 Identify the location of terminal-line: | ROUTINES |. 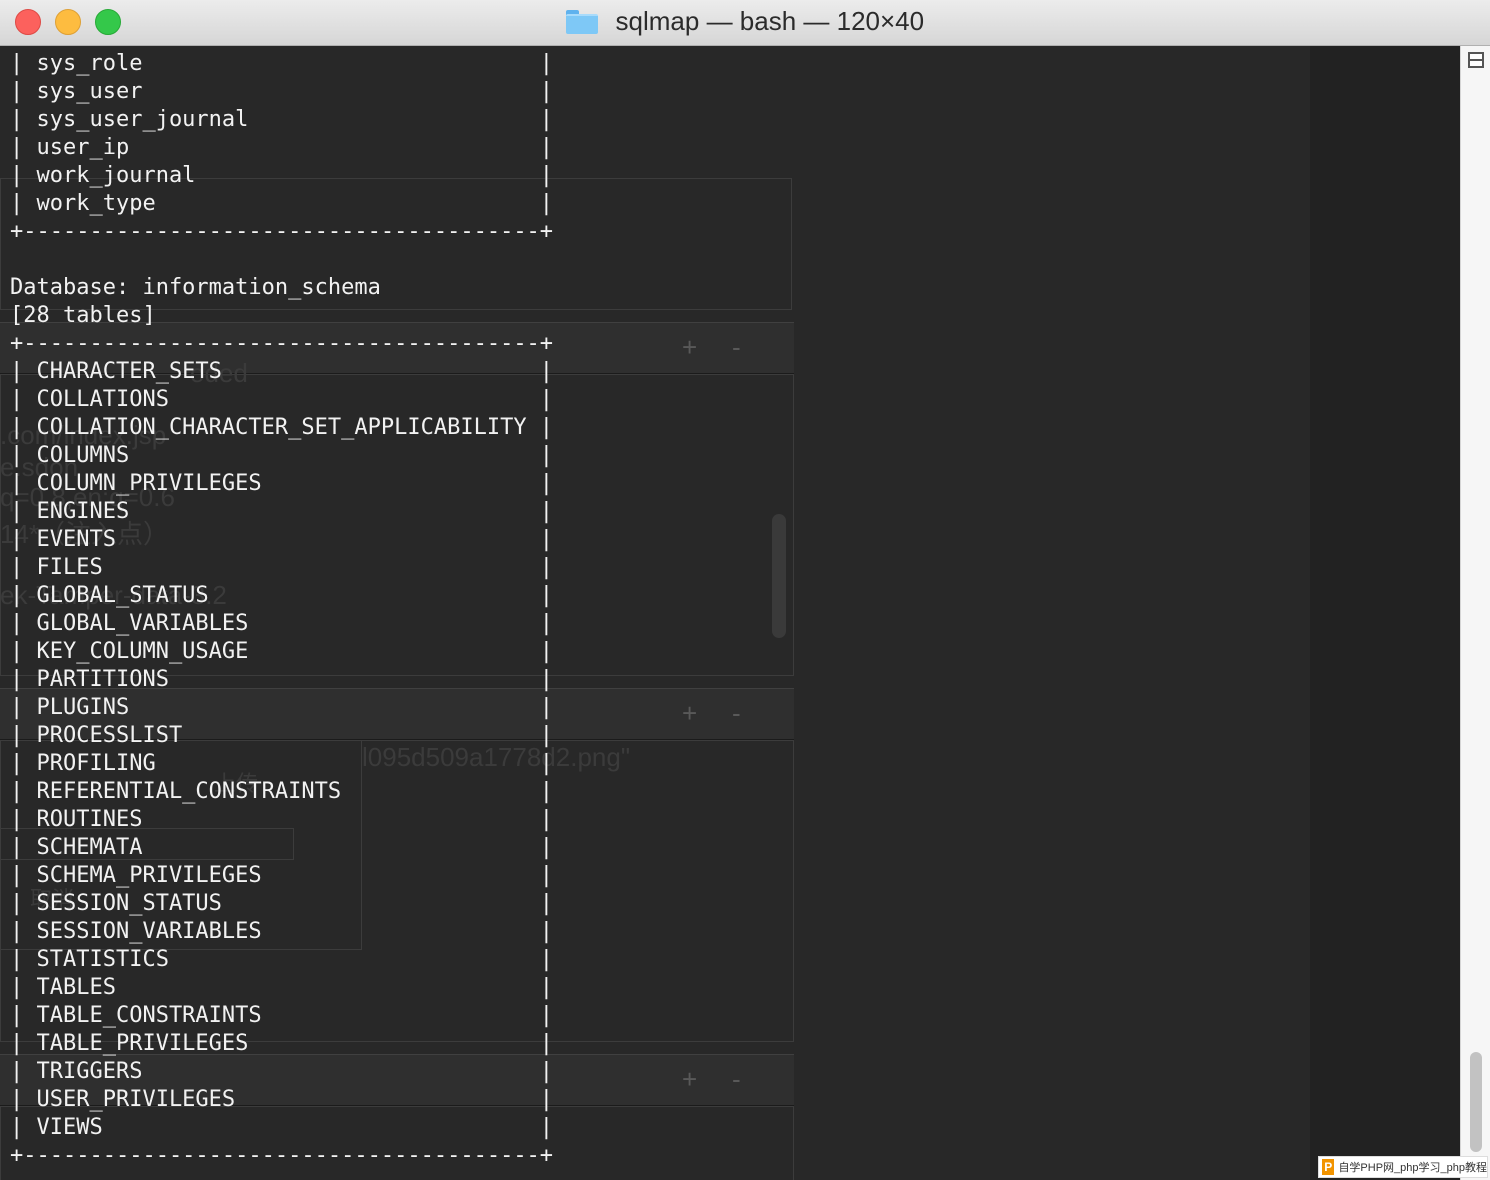
(282, 819).